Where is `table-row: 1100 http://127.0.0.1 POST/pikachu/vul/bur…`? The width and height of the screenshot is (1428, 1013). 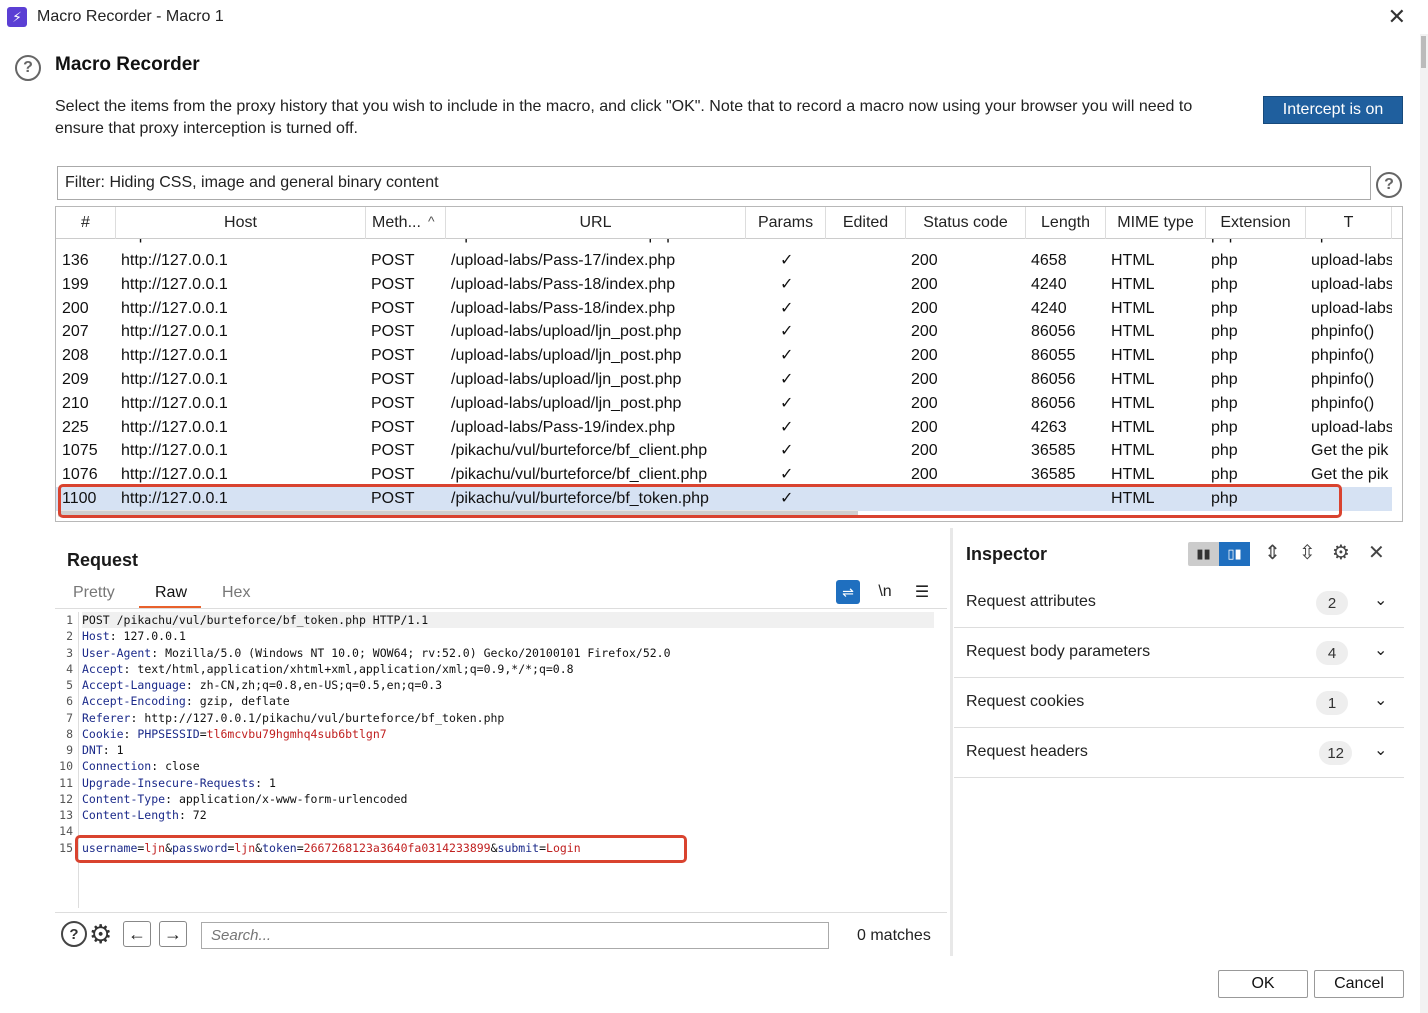
table-row: 1100 http://127.0.0.1 POST/pikachu/vul/bur… is located at coordinates (724, 499).